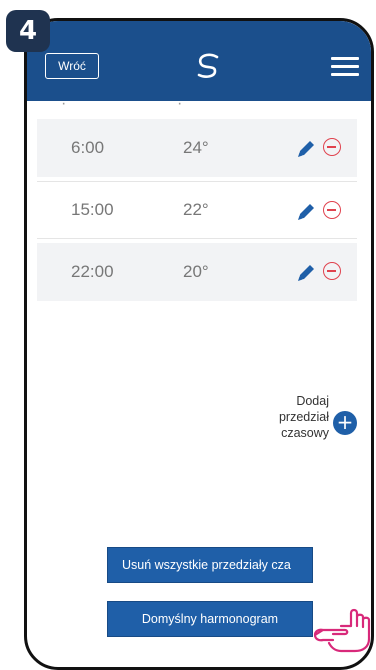 The image size is (376, 670). What do you see at coordinates (345, 67) in the screenshot?
I see `hamburger-menu-icon` at bounding box center [345, 67].